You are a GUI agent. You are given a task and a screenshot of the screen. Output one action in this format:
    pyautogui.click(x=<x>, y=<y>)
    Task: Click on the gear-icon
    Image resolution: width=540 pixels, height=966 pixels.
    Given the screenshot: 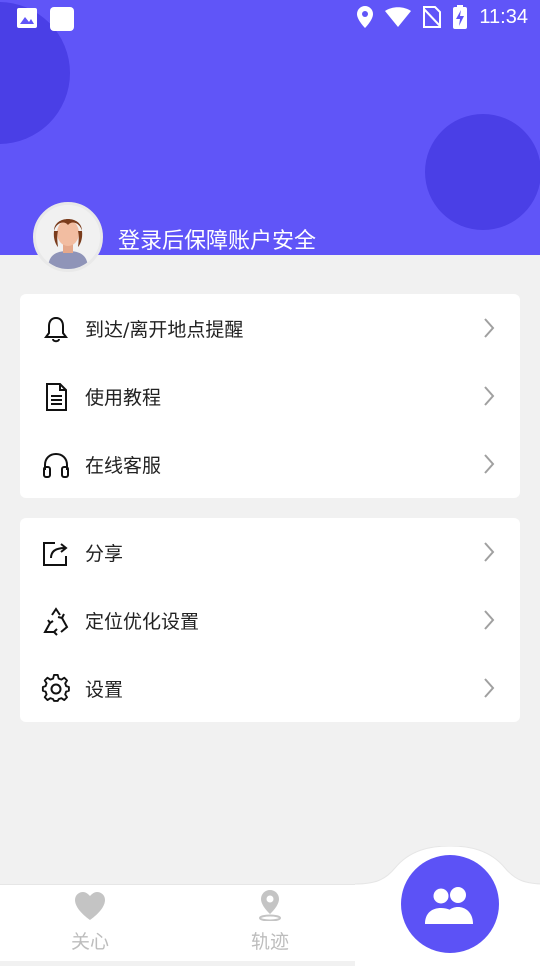 What is the action you would take?
    pyautogui.click(x=55, y=688)
    